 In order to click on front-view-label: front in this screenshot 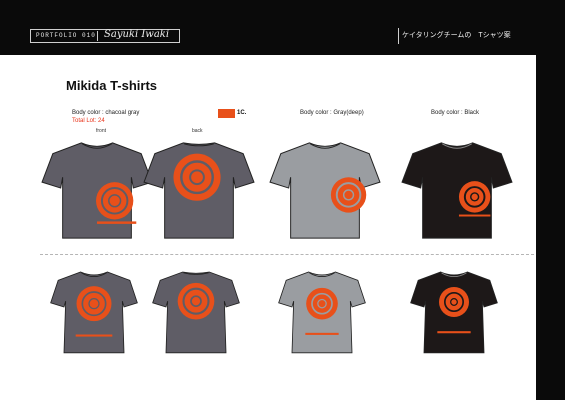, I will do `click(101, 131)`.